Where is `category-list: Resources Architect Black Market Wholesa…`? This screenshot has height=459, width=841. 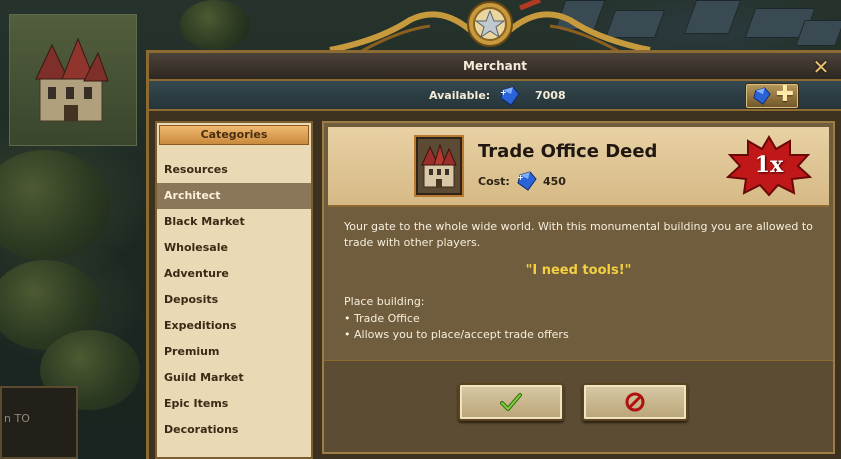
category-list: Resources Architect Black Market Wholesa… is located at coordinates (234, 300).